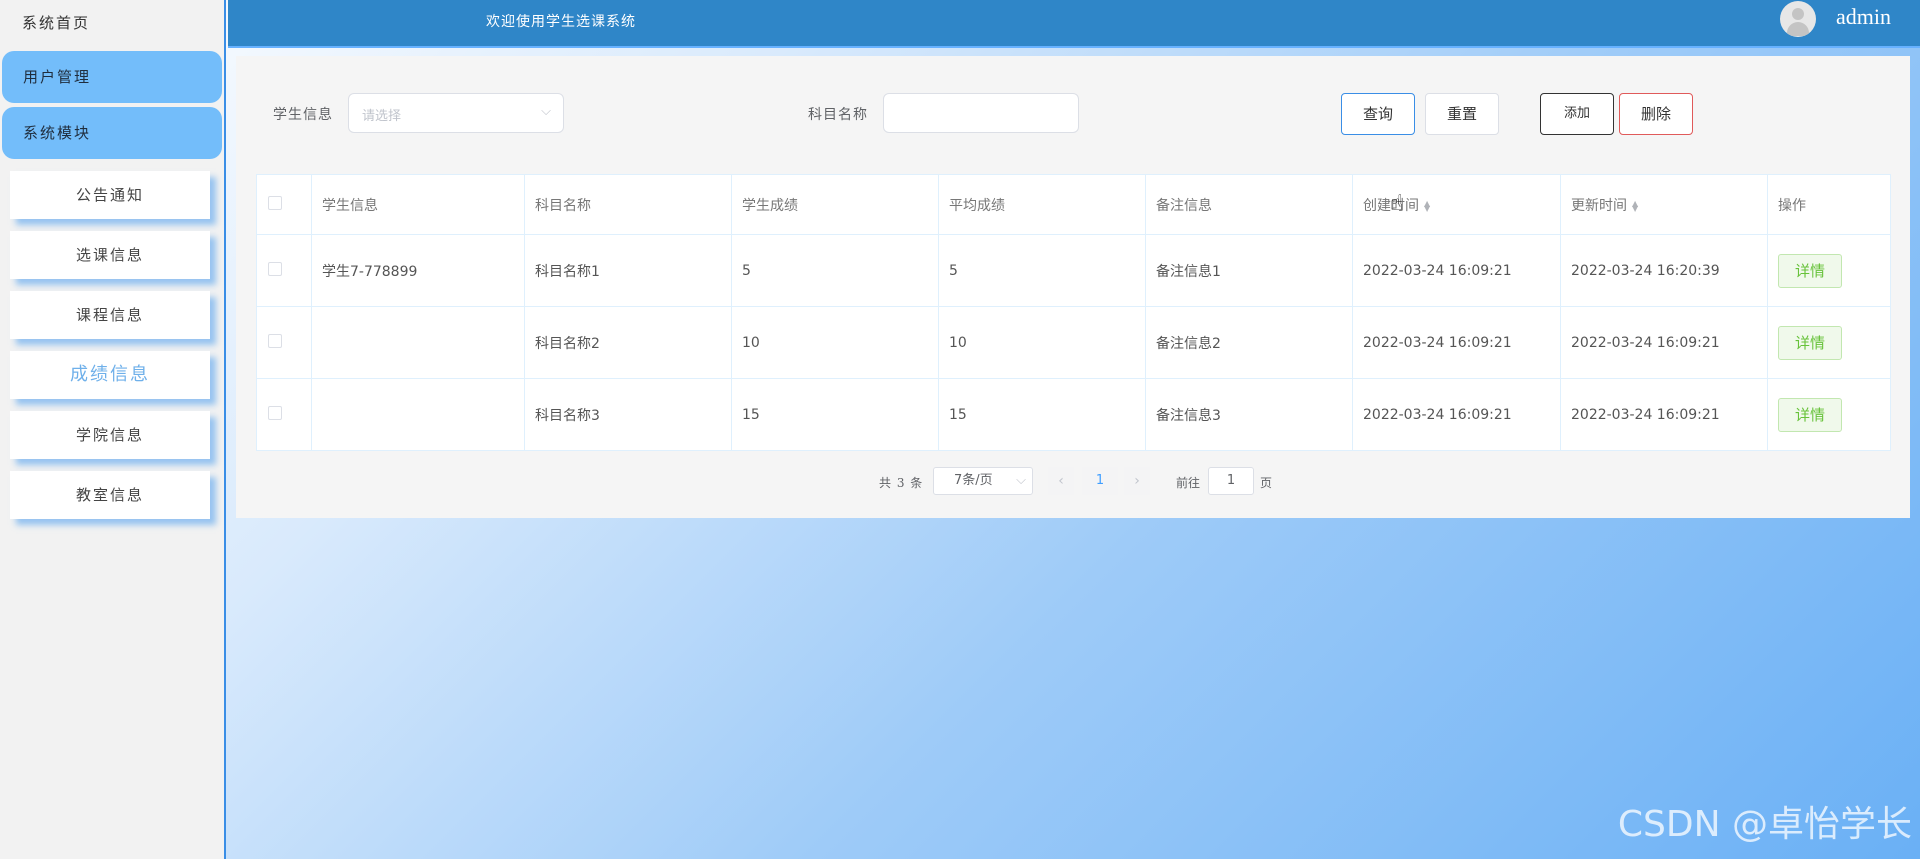 The height and width of the screenshot is (859, 1920). What do you see at coordinates (1664, 204) in the screenshot?
I see `column-header-updated: 更新时间 ▲ ▼` at bounding box center [1664, 204].